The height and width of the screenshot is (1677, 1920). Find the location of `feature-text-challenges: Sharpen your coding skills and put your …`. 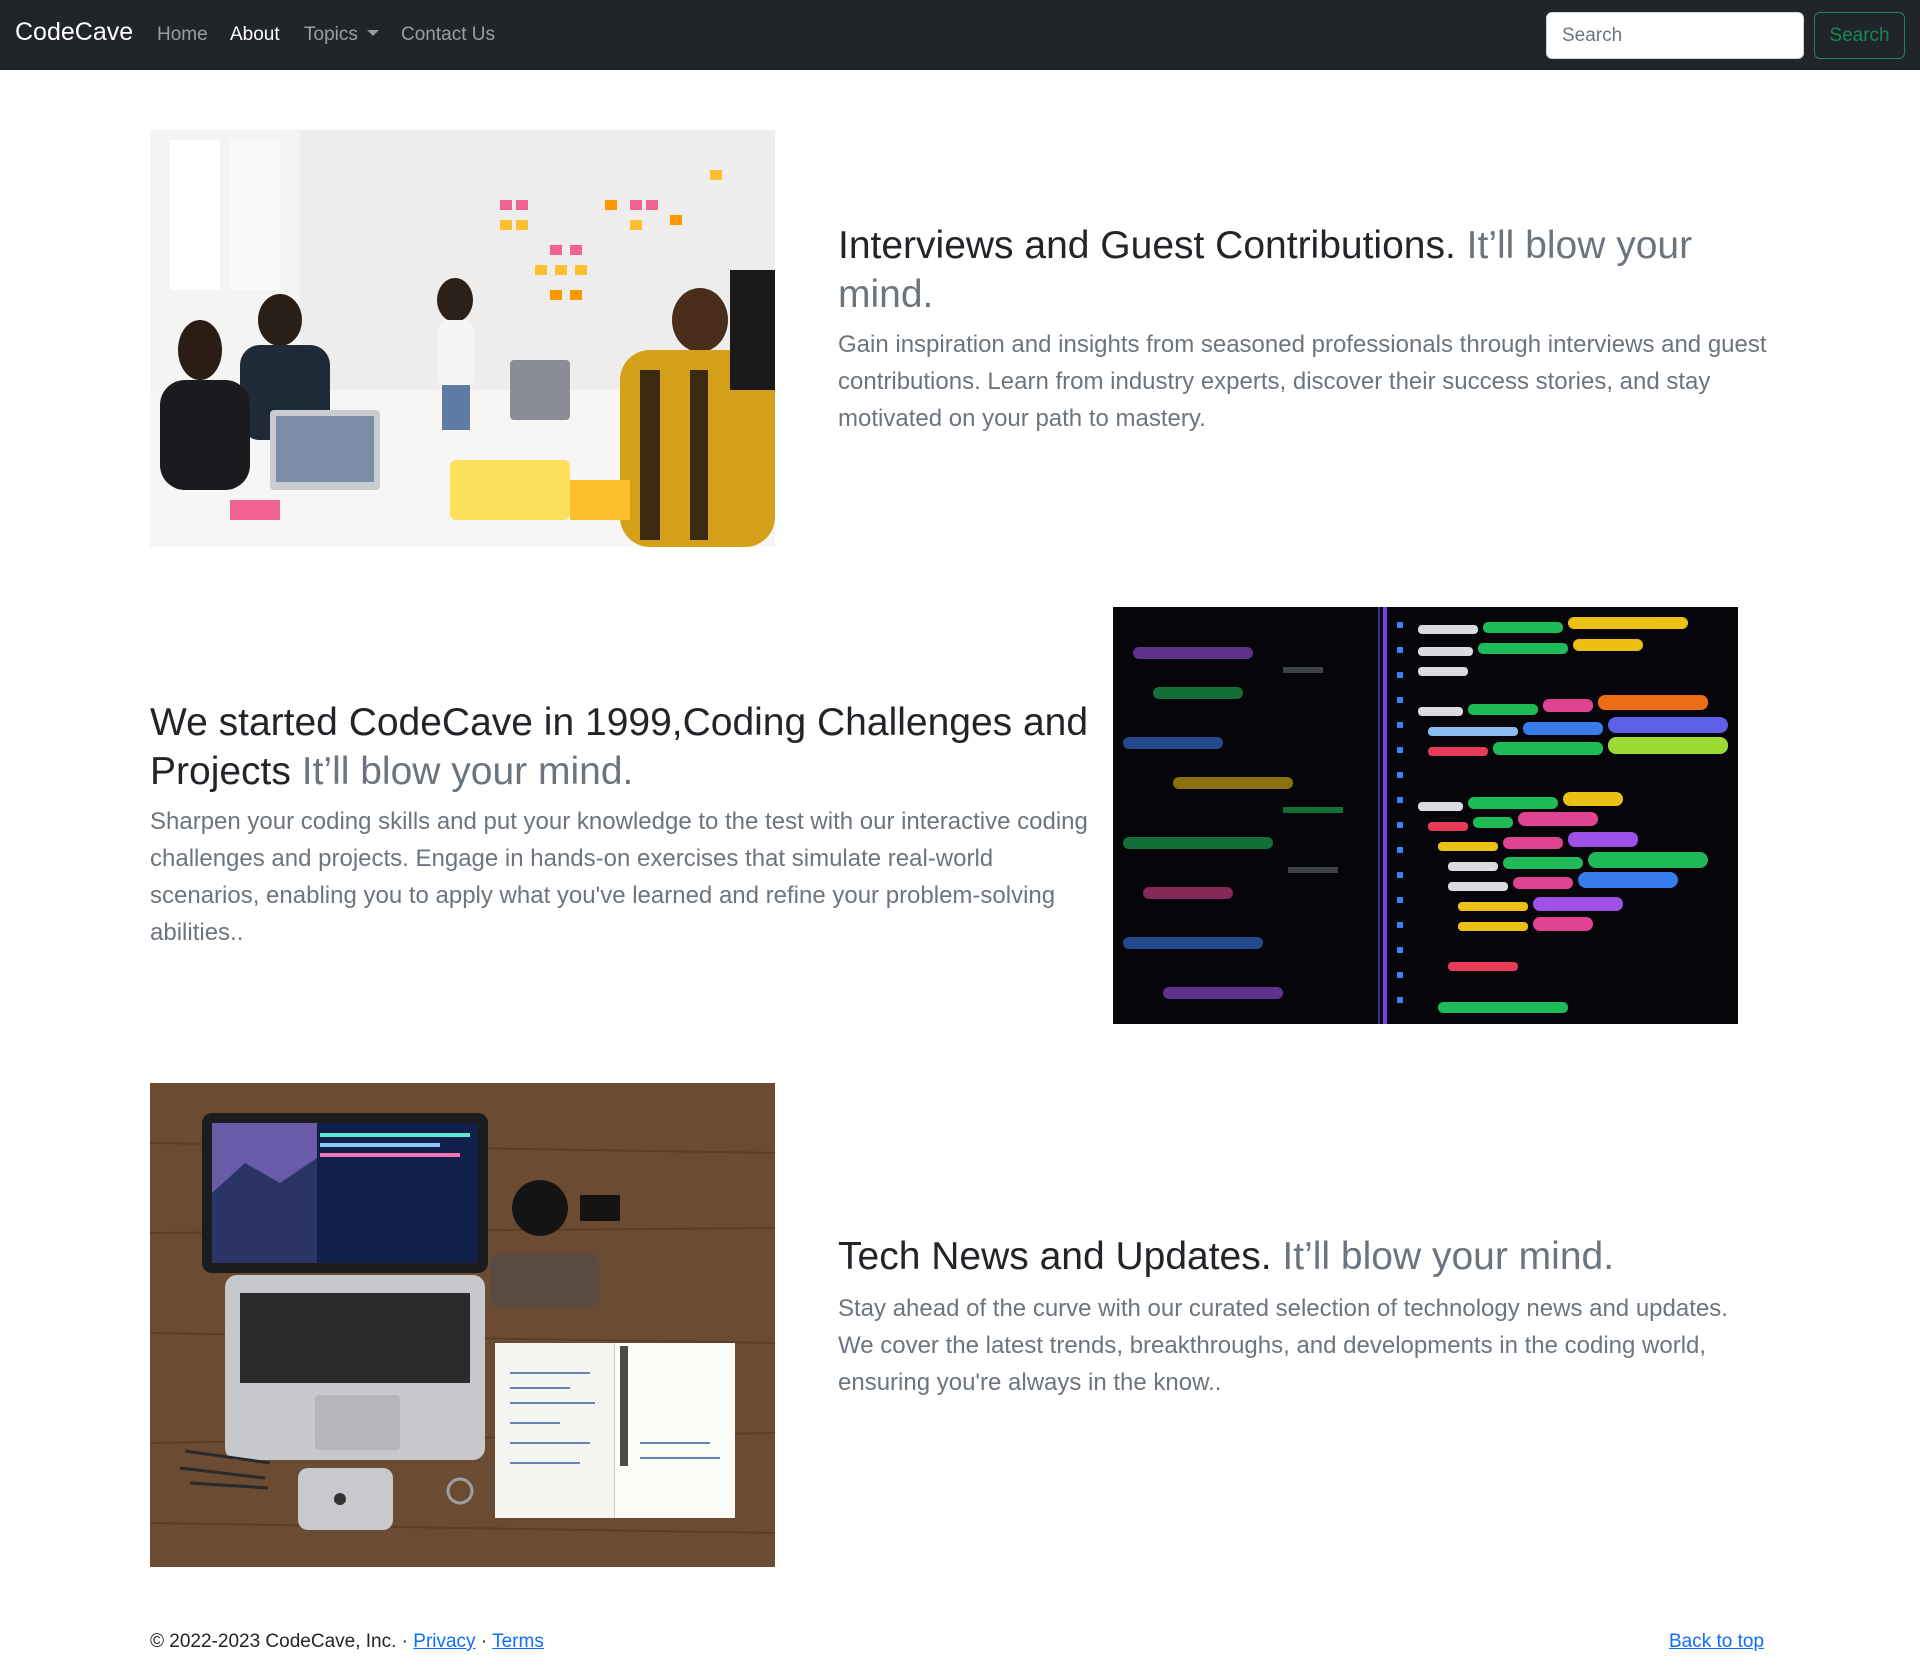

feature-text-challenges: Sharpen your coding skills and put your … is located at coordinates (619, 877).